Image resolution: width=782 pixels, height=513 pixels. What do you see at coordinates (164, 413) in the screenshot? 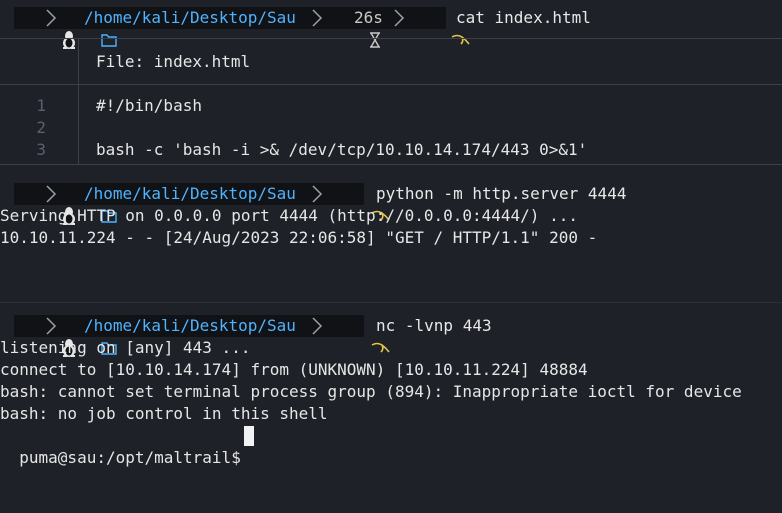
I see `terminal-output-line: bash: no job control in this shell` at bounding box center [164, 413].